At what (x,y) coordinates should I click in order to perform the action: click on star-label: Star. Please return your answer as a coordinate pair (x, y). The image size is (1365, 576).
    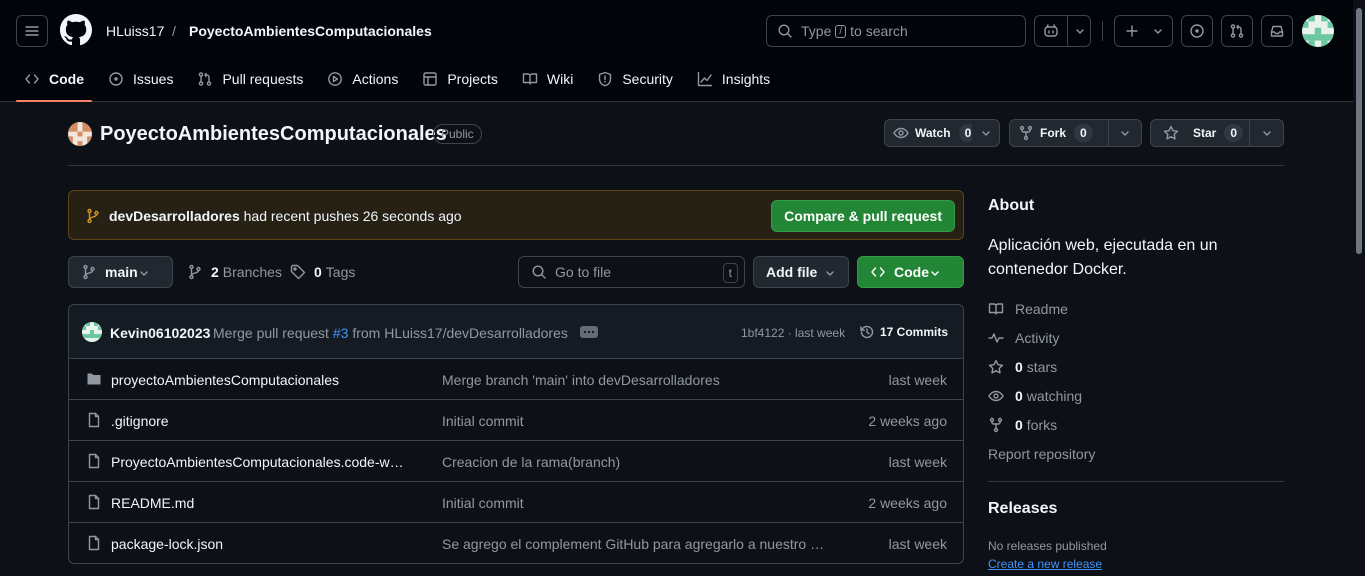
    Looking at the image, I should click on (1205, 133).